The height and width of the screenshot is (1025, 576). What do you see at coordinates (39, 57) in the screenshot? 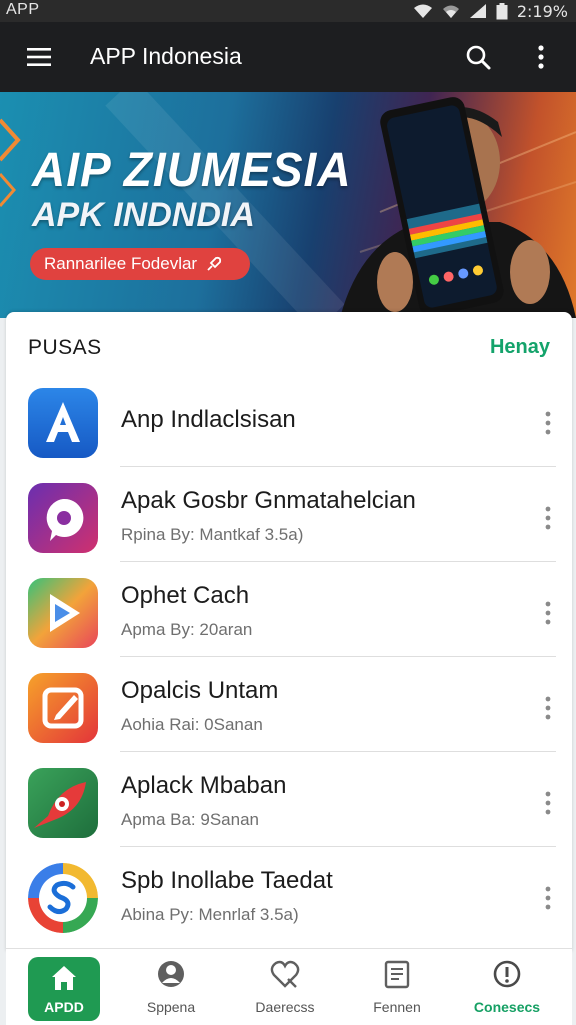
I see `menu-icon` at bounding box center [39, 57].